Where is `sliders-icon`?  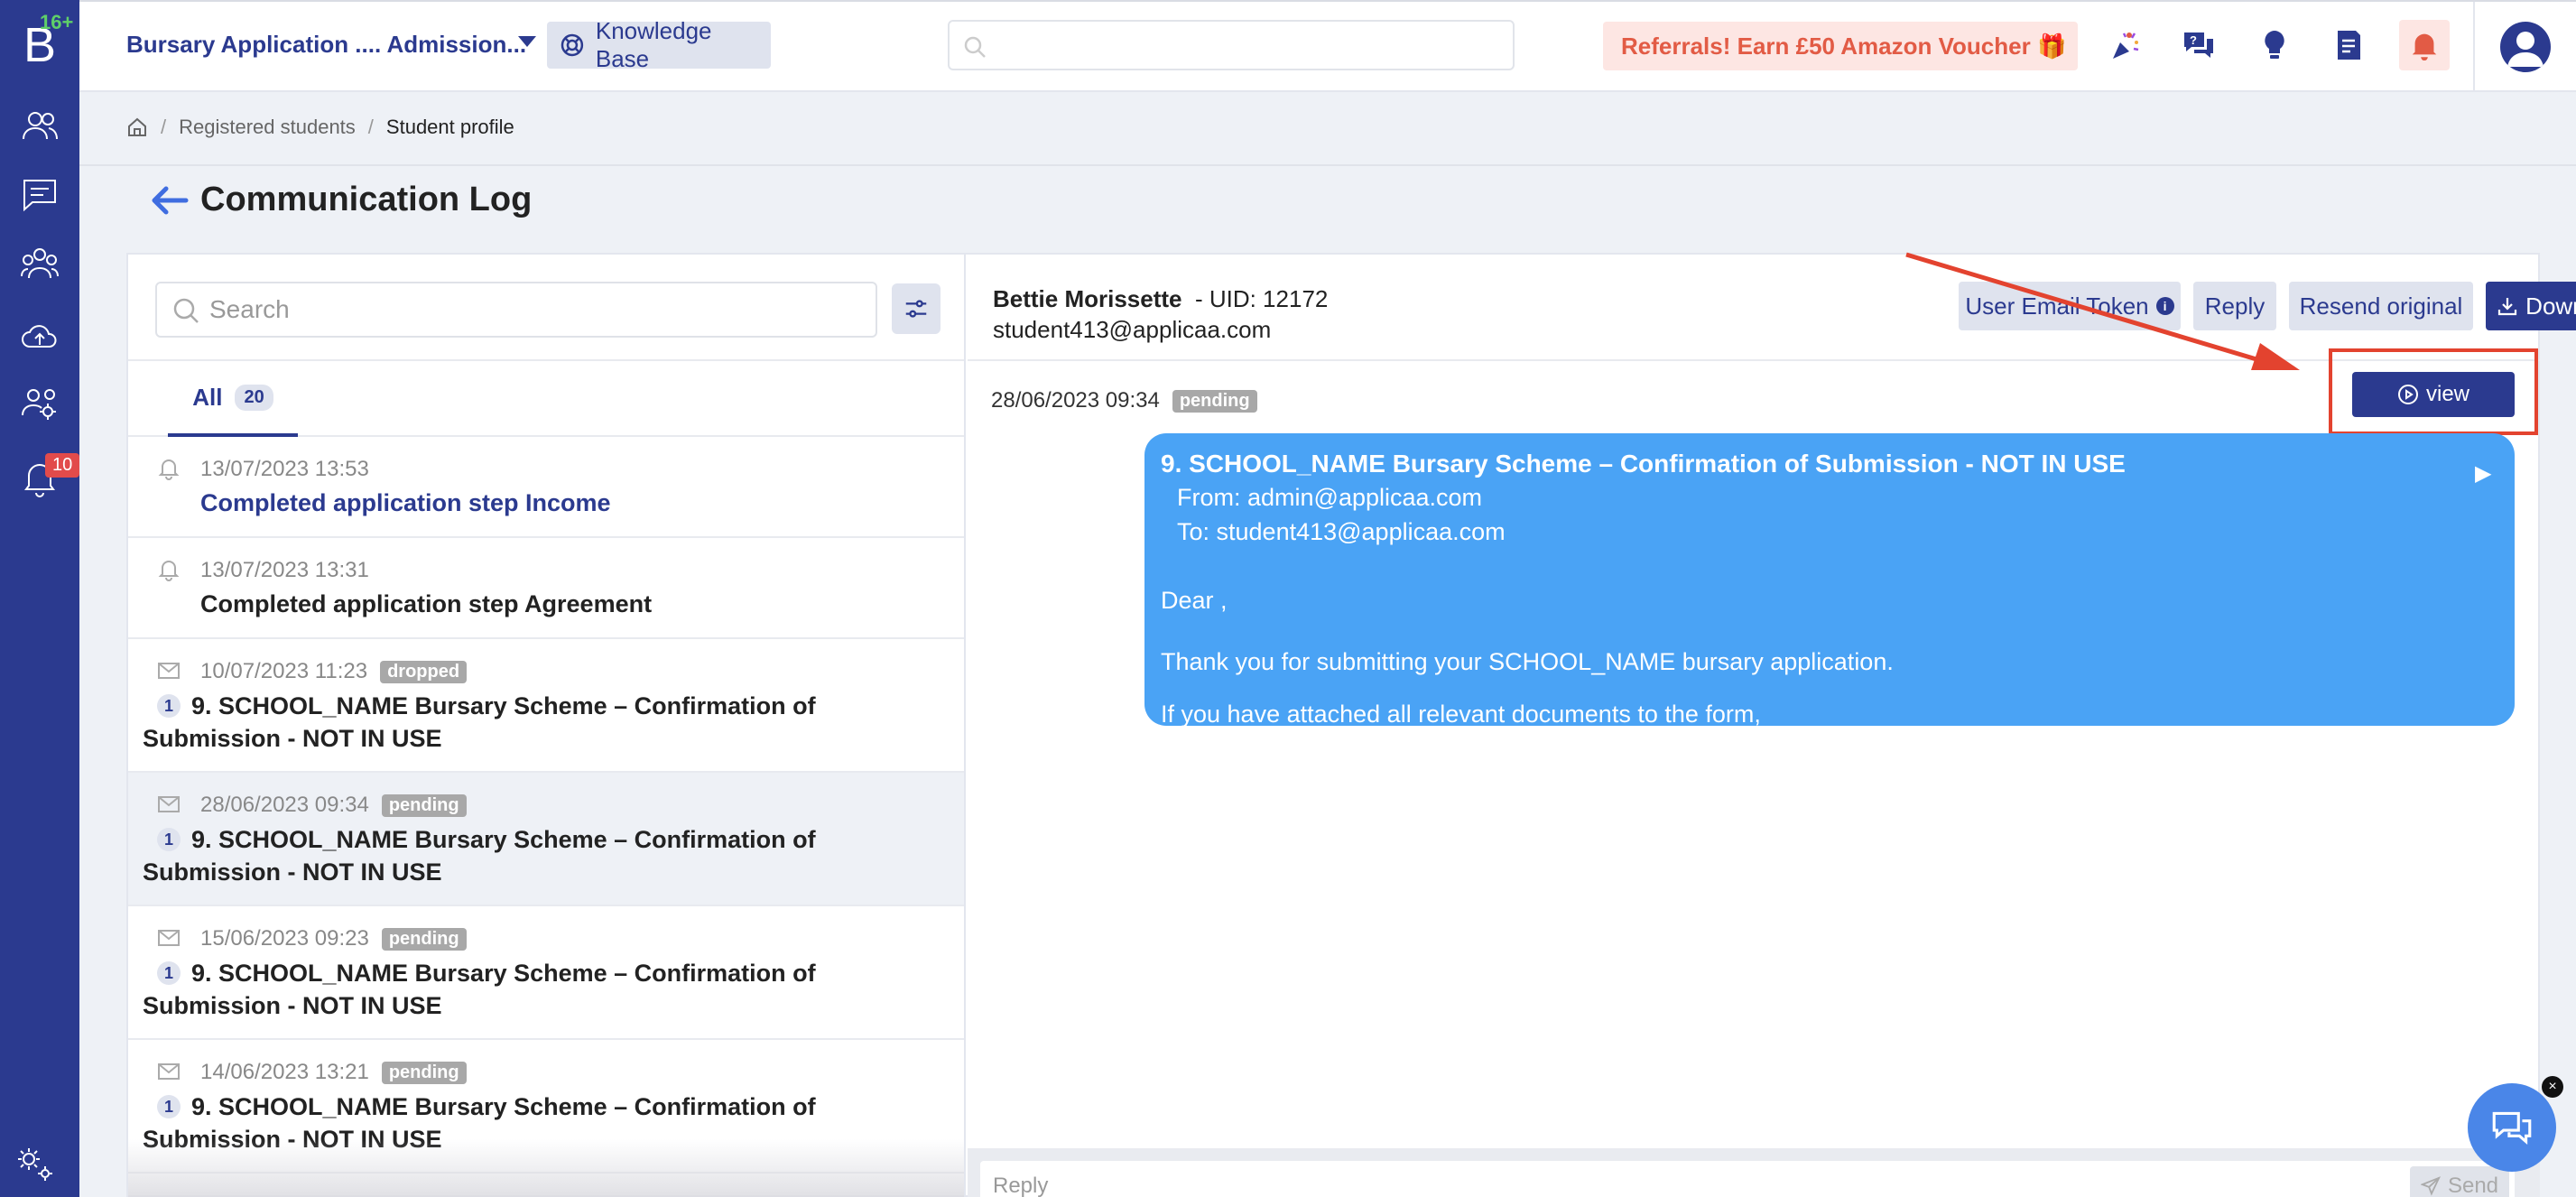 sliders-icon is located at coordinates (916, 309).